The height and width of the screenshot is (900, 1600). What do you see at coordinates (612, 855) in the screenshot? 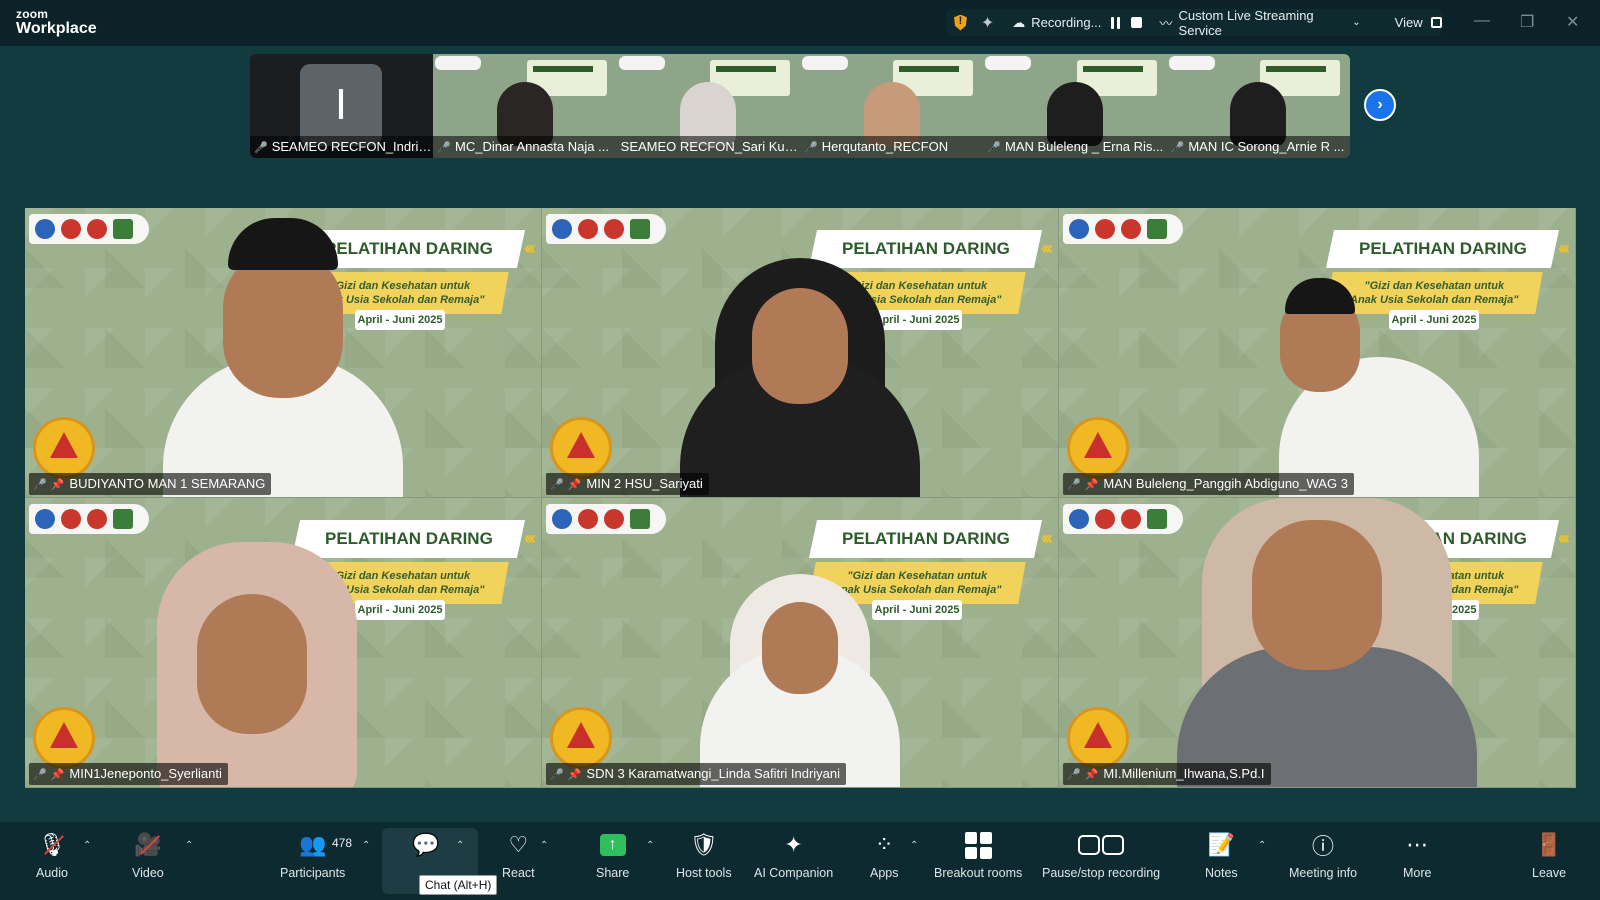
I see `share-button: ↑ Share` at bounding box center [612, 855].